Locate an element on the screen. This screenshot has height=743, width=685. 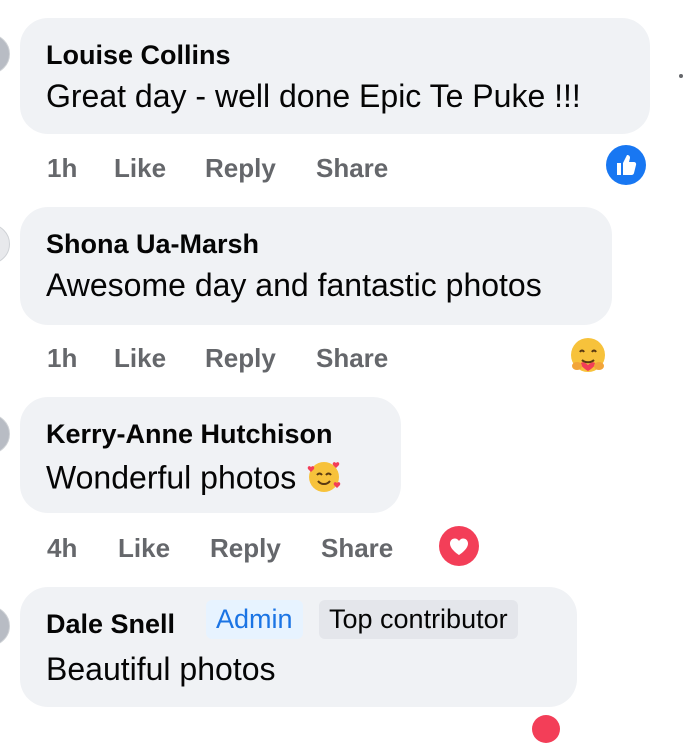
thumbs-up-icon is located at coordinates (626, 165).